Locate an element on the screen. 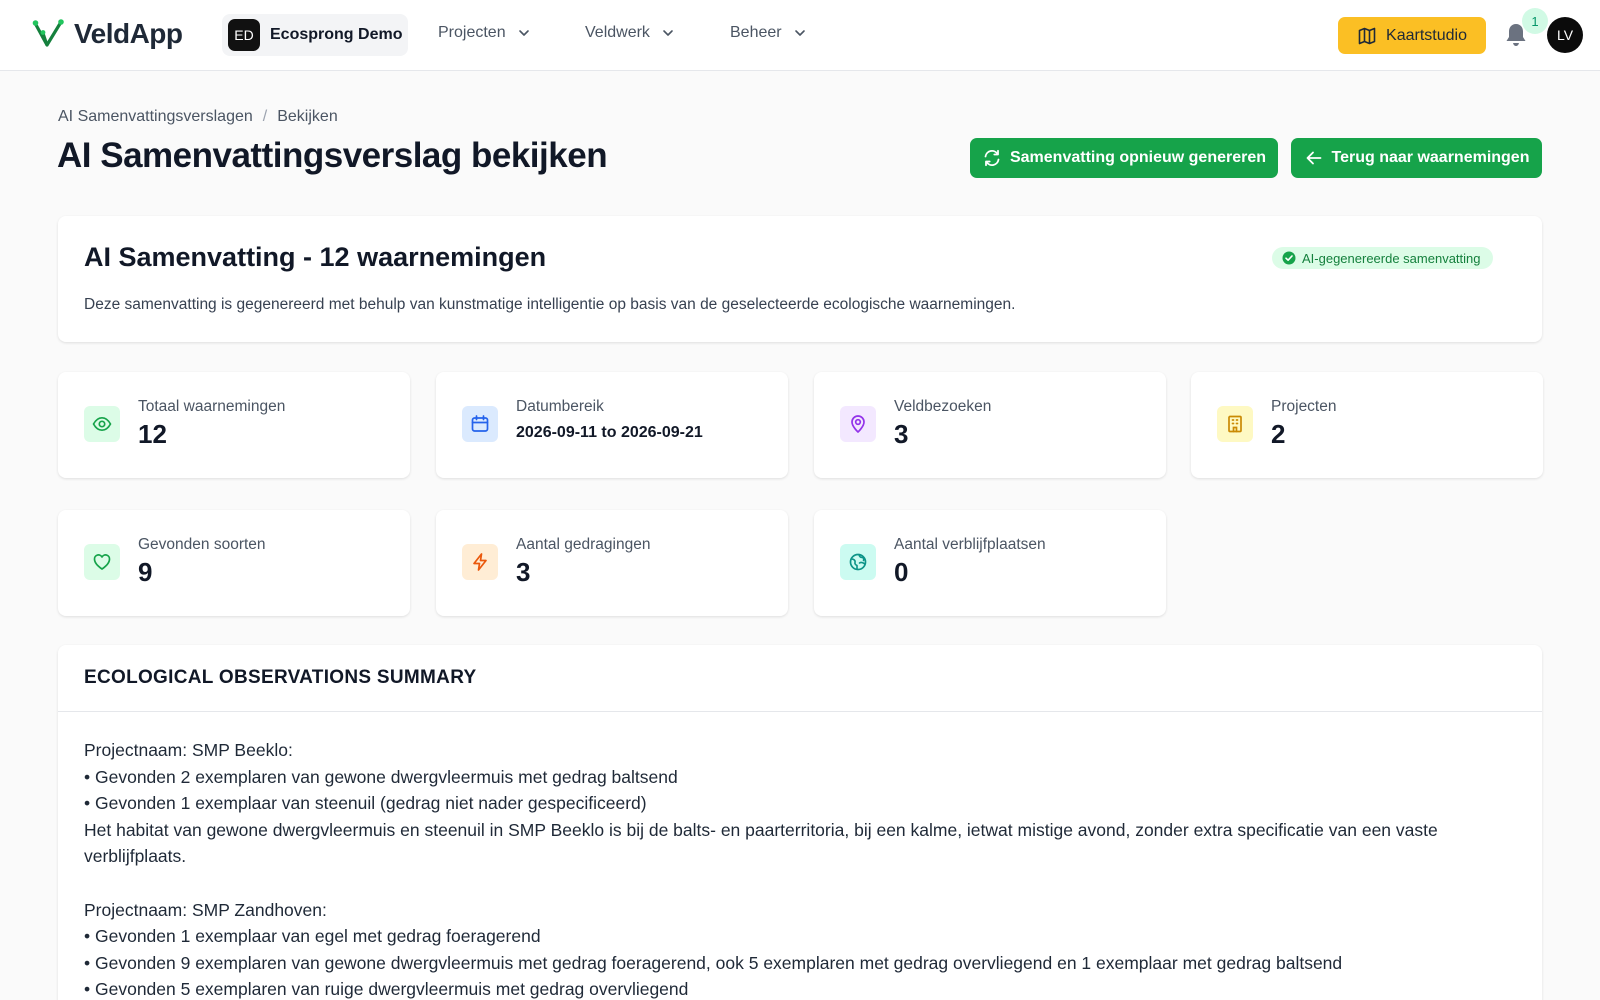  stat-card-roosts: Aantal verblijfplaatsen 0 is located at coordinates (990, 563).